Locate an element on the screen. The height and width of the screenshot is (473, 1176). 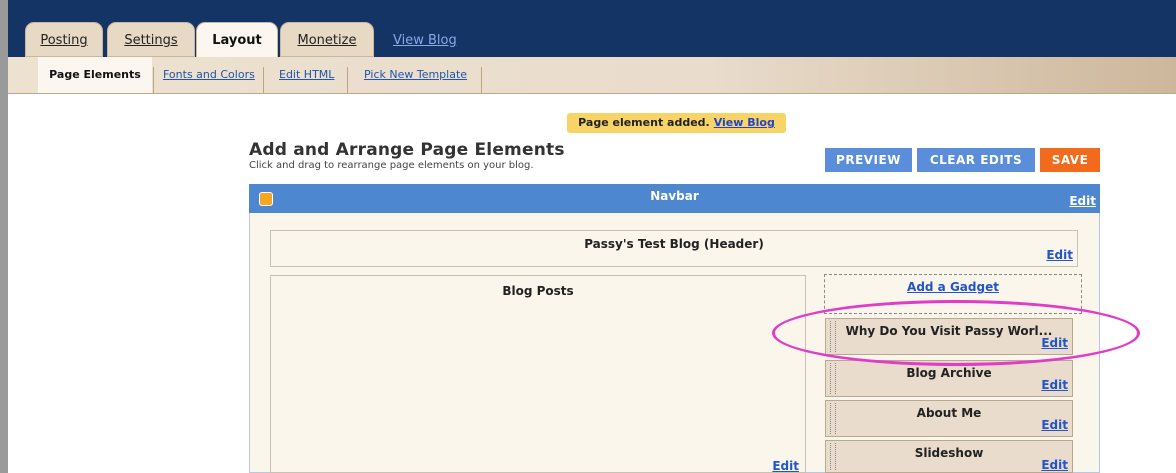
preview-button: PREVIEW is located at coordinates (868, 160).